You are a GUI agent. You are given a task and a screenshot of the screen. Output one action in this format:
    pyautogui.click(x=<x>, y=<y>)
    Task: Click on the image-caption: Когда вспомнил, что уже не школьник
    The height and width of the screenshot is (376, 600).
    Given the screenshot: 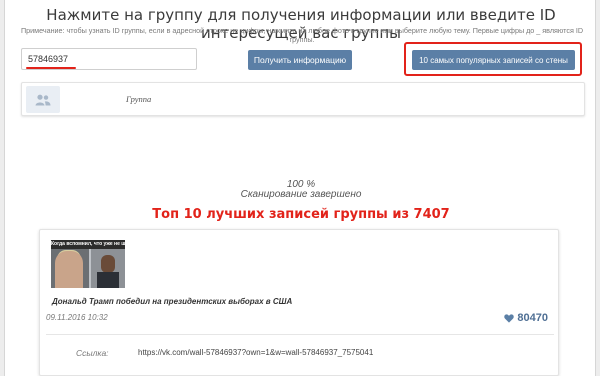 What is the action you would take?
    pyautogui.click(x=88, y=244)
    